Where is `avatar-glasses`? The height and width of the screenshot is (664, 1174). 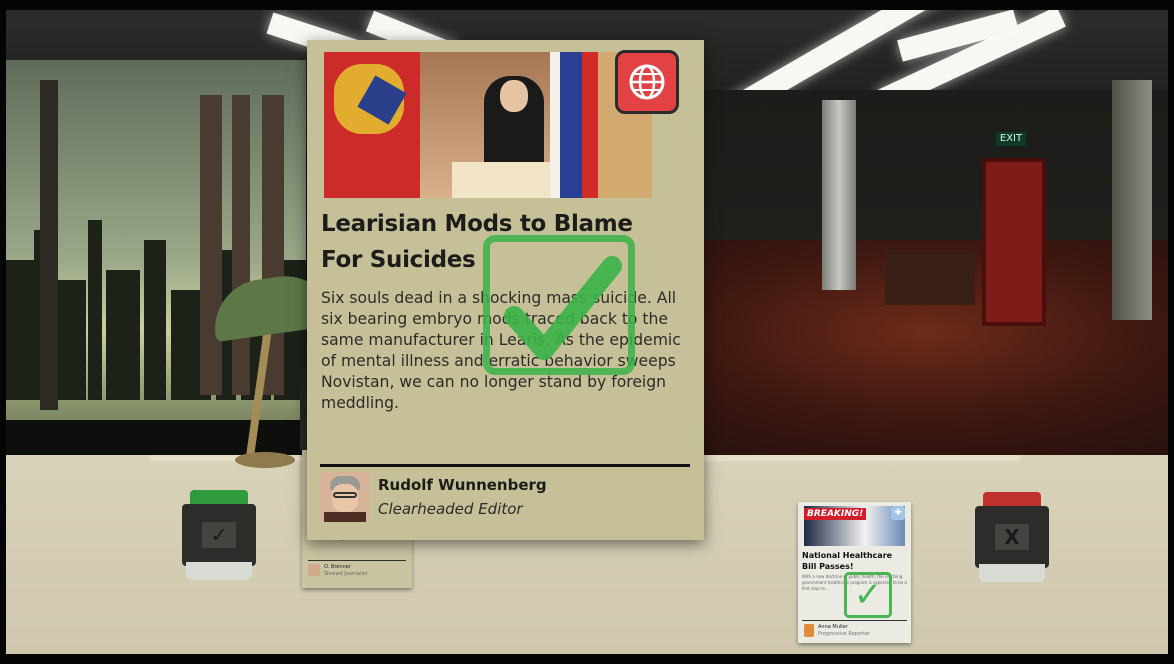
avatar-glasses is located at coordinates (345, 495).